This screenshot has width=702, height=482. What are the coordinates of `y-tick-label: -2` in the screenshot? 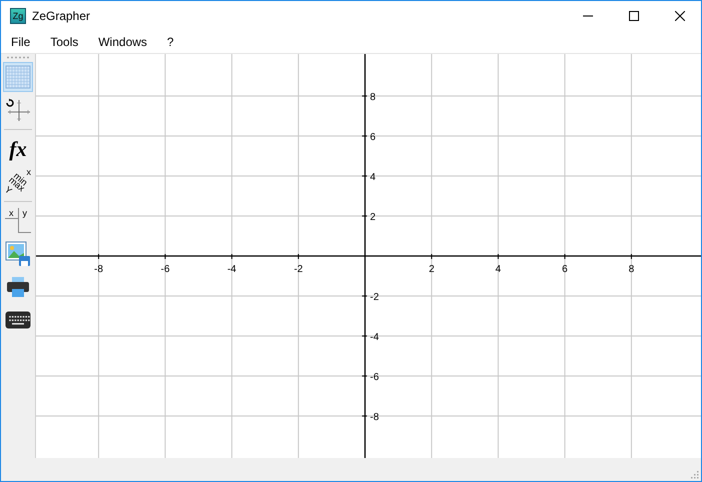 It's located at (374, 297).